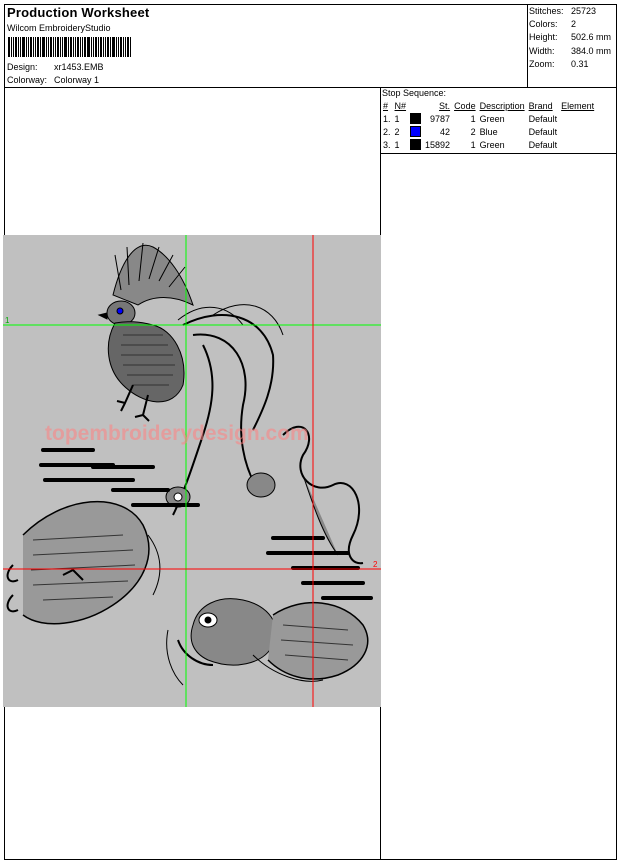 The image size is (620, 861). I want to click on col-element: Element, so click(578, 106).